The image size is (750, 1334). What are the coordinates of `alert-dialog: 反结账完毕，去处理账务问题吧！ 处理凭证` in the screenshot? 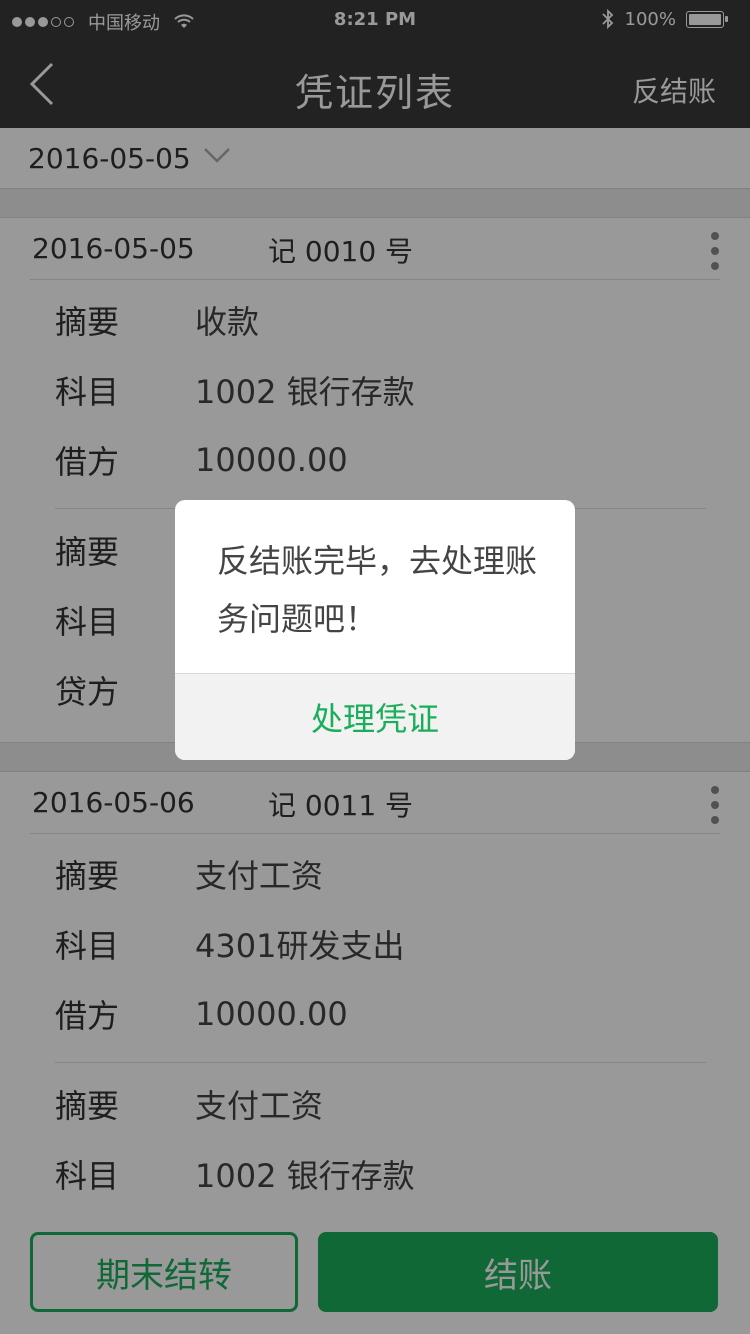 It's located at (375, 630).